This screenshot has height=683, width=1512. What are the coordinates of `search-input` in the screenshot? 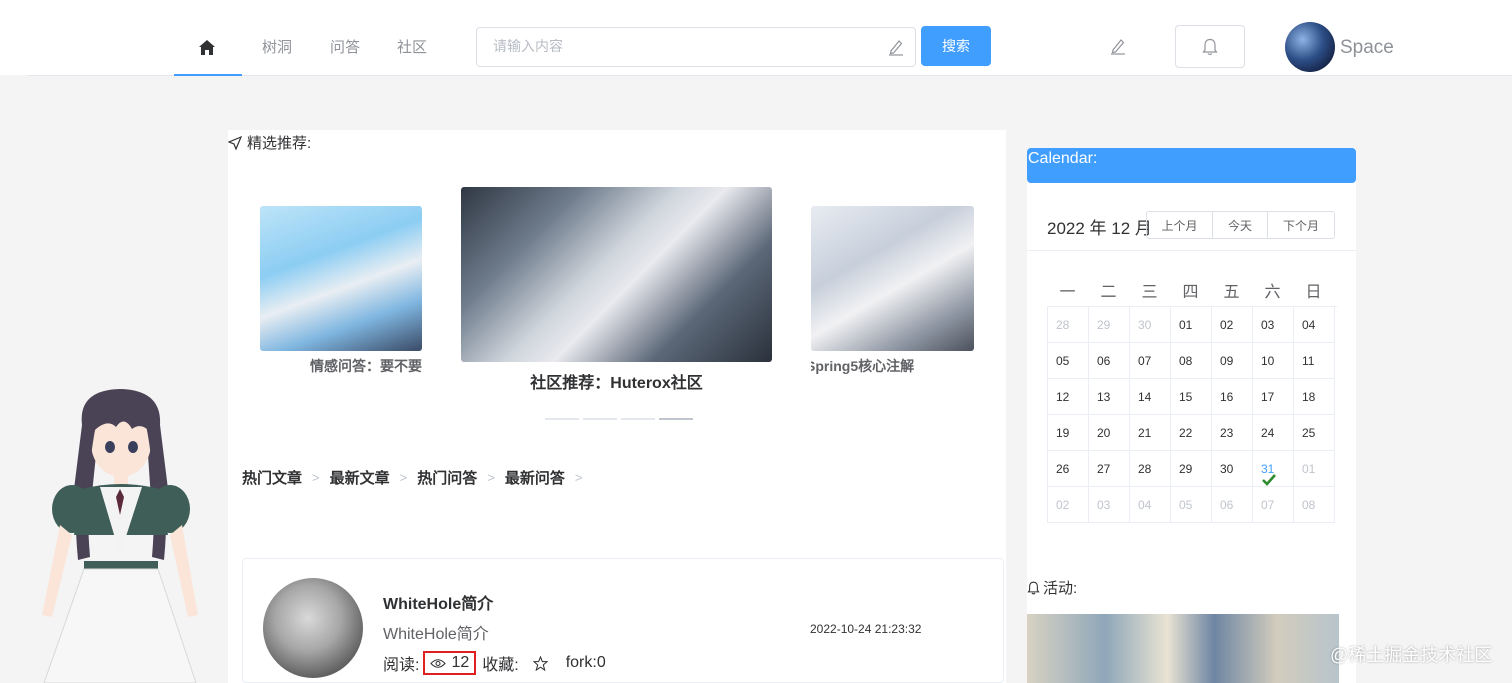 It's located at (683, 46).